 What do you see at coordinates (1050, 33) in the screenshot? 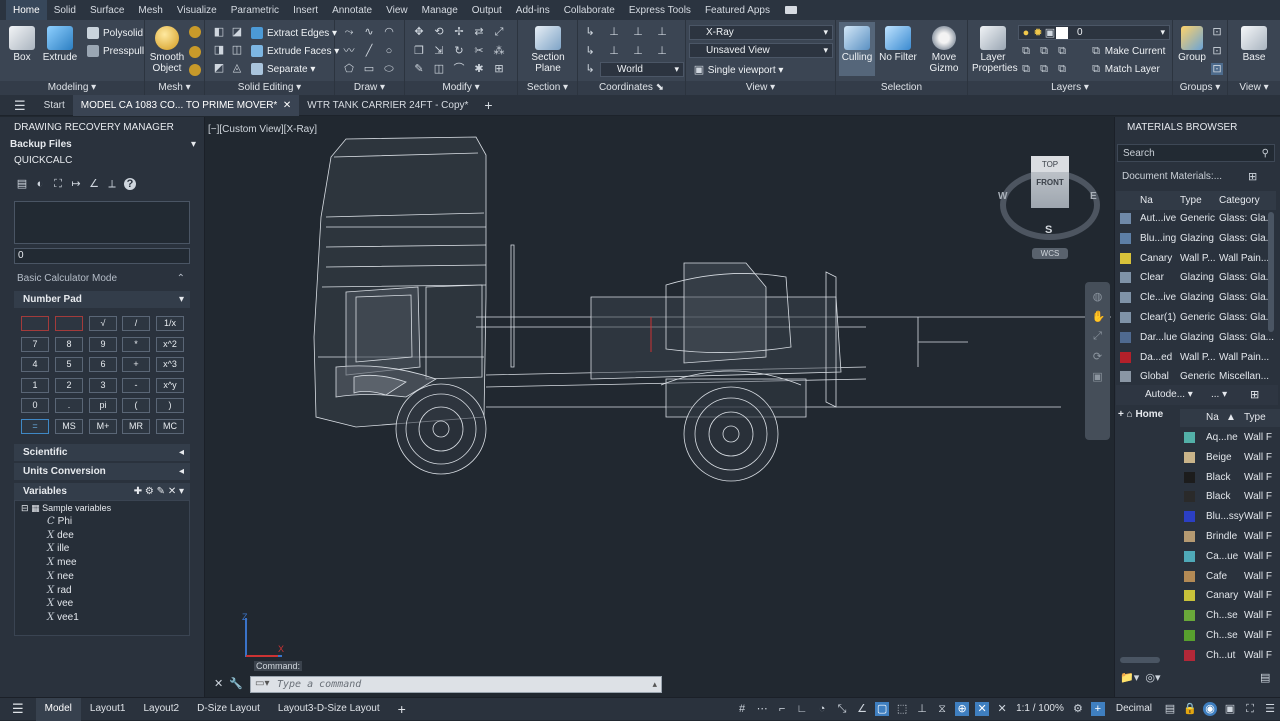
I see `layer-lock-icon: ▣` at bounding box center [1050, 33].